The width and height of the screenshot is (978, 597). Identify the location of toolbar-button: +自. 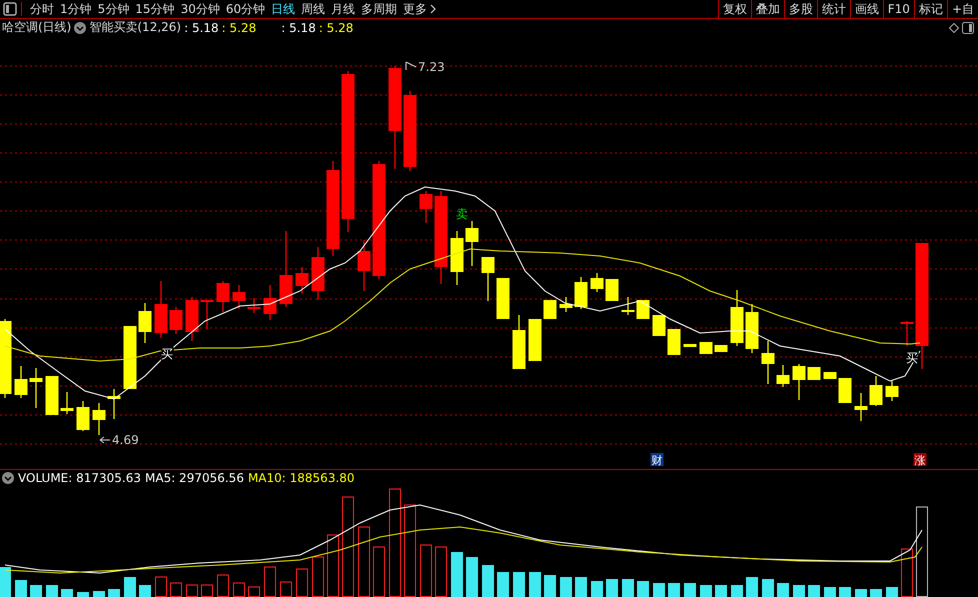
(962, 9).